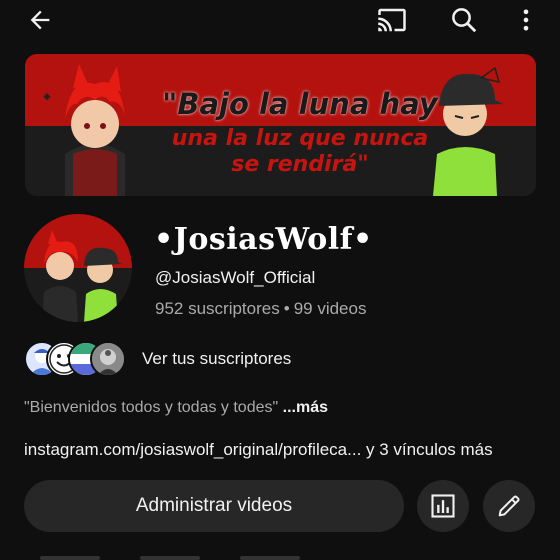  What do you see at coordinates (214, 506) in the screenshot?
I see `manage-videos-button: Administrar videos` at bounding box center [214, 506].